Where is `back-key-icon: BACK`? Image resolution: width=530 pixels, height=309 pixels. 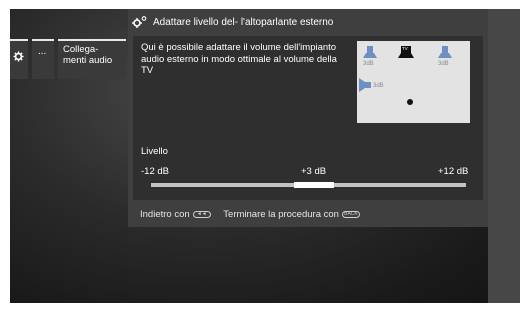 back-key-icon: BACK is located at coordinates (350, 214).